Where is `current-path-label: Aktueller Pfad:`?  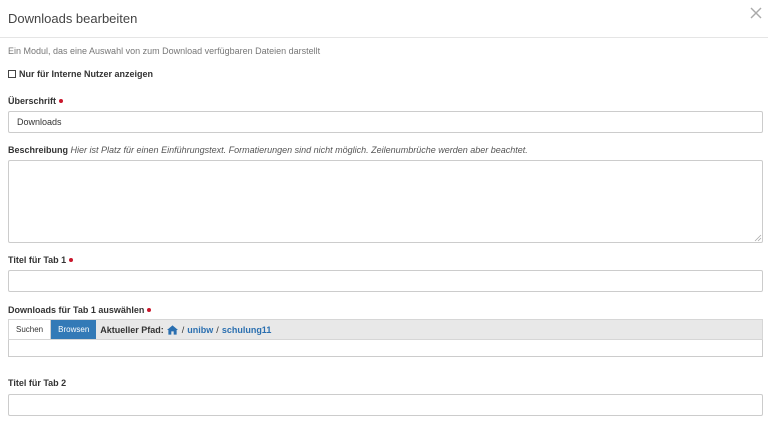 current-path-label: Aktueller Pfad: is located at coordinates (132, 329).